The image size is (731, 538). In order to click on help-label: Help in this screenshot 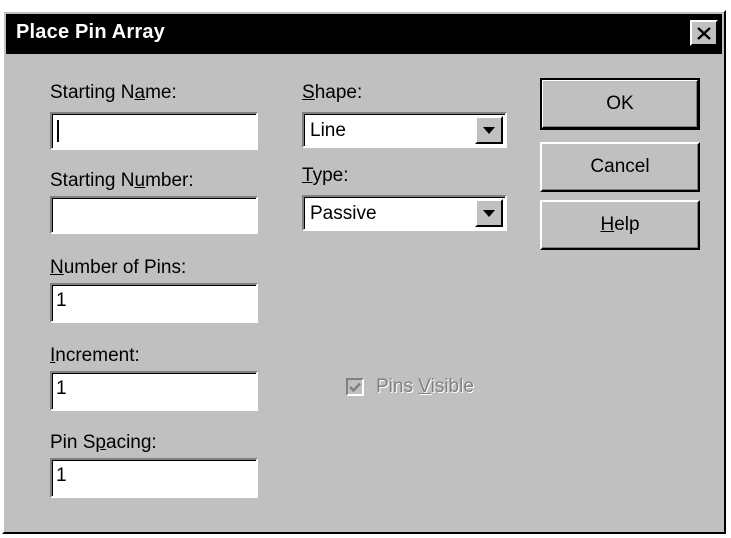, I will do `click(620, 224)`.